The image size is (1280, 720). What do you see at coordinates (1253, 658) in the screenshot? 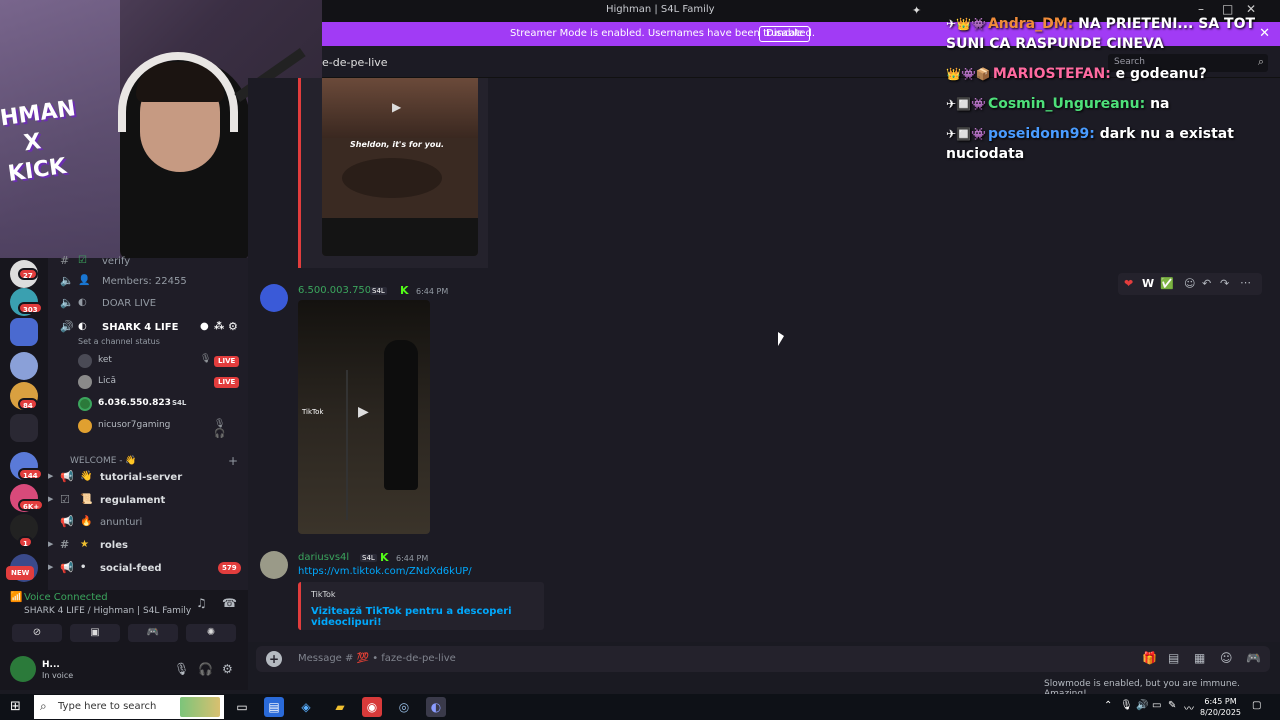
I see `activity-icon: 🎮` at bounding box center [1253, 658].